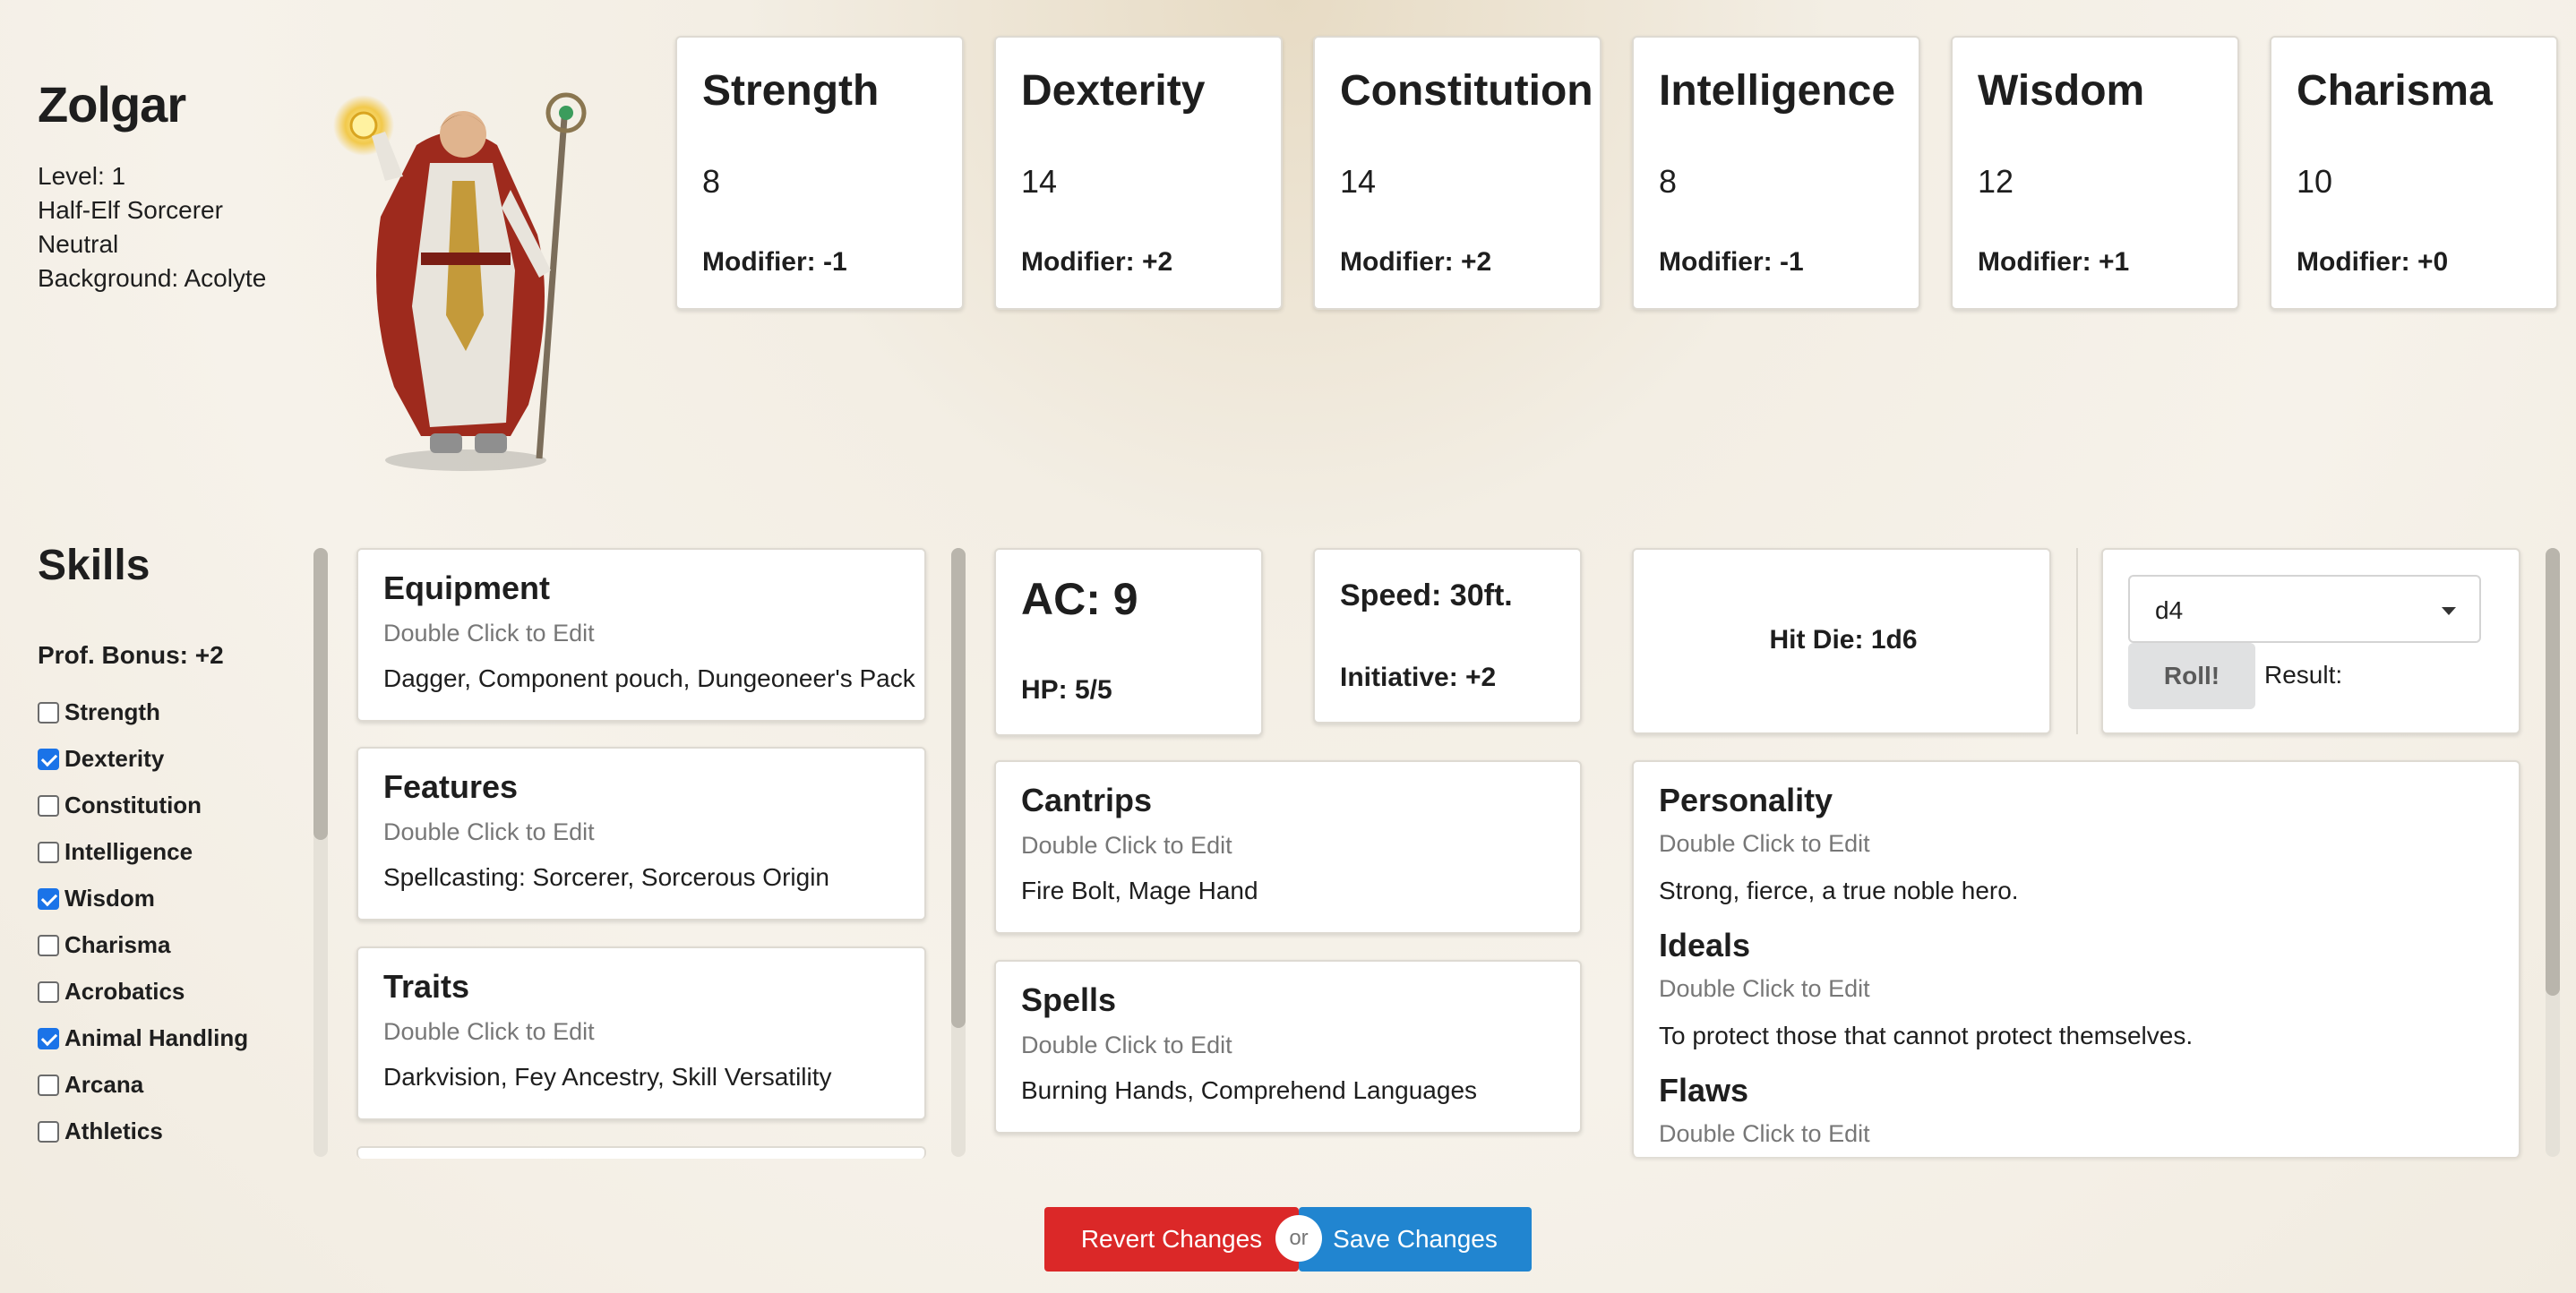 Image resolution: width=2576 pixels, height=1293 pixels. Describe the element at coordinates (791, 91) in the screenshot. I see `ability-name: Strength` at that location.